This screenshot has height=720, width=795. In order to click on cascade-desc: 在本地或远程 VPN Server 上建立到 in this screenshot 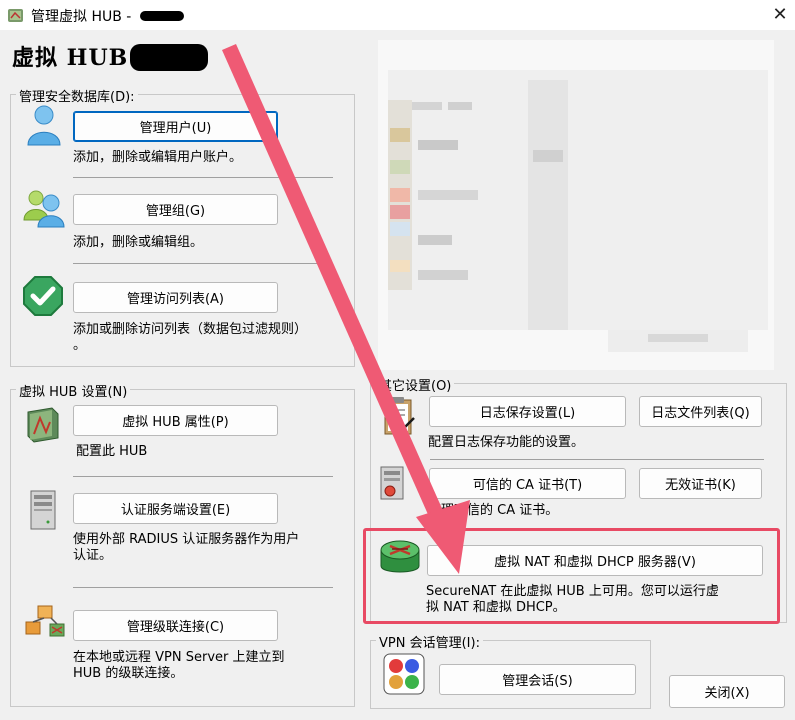, I will do `click(179, 657)`.